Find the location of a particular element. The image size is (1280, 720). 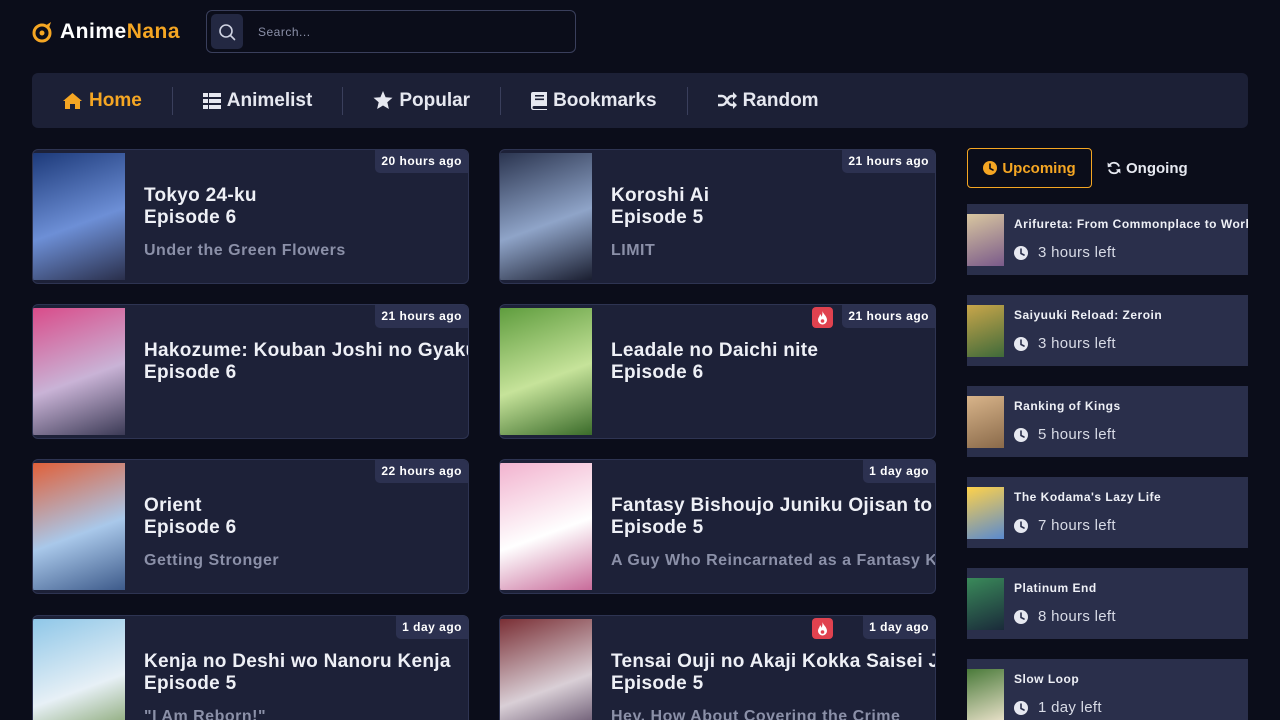

nav-home-label: Home is located at coordinates (115, 100).